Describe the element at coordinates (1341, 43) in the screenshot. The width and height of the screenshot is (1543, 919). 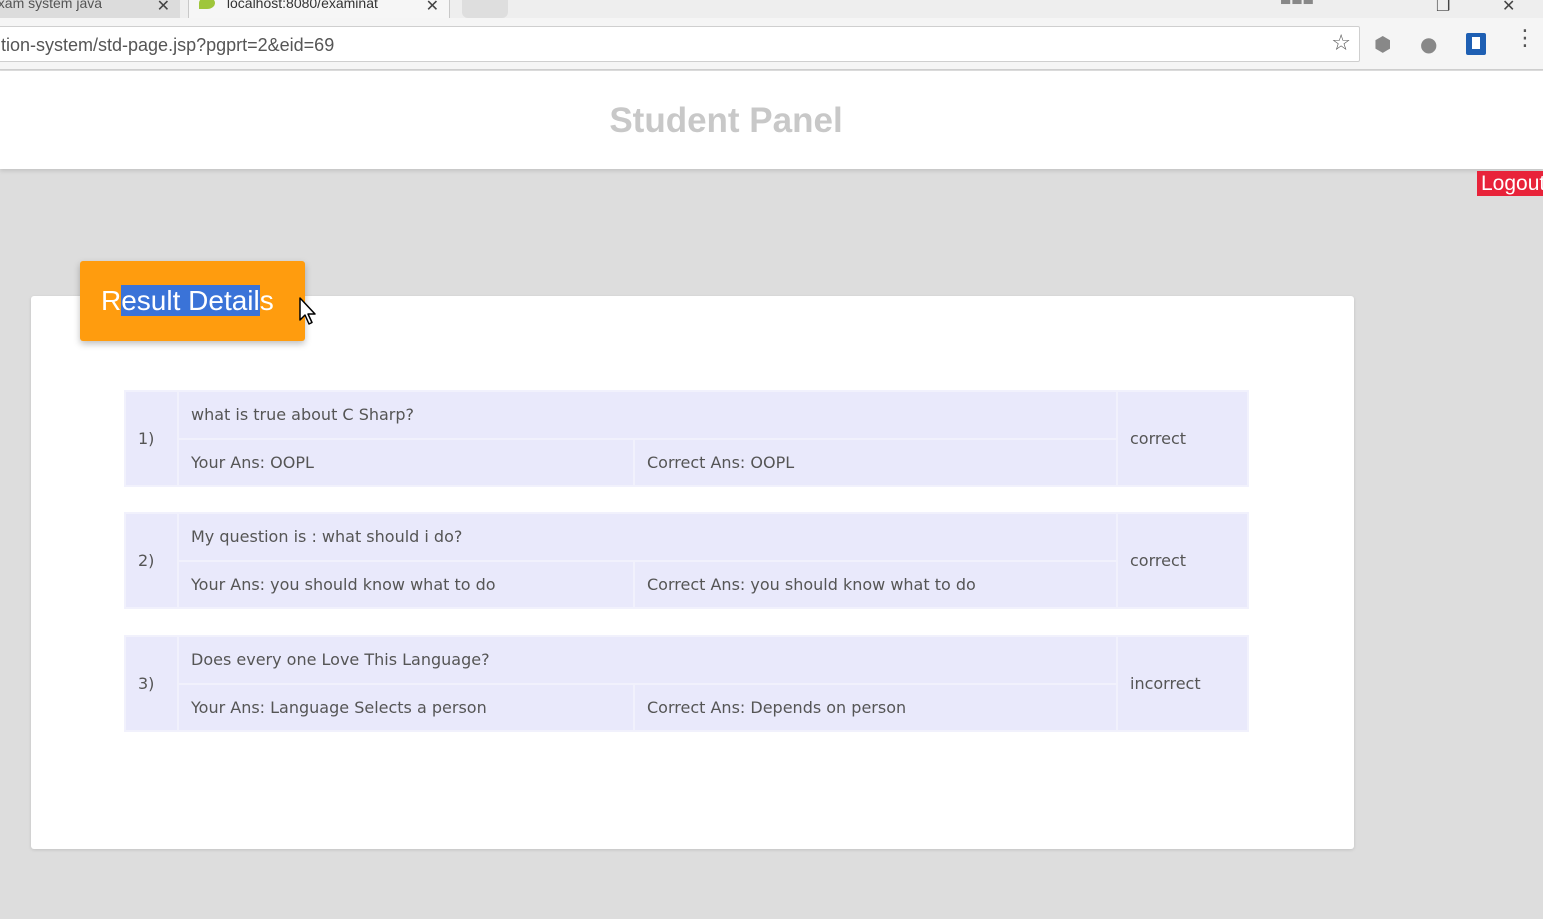
I see `bookmark-star-icon: ☆` at that location.